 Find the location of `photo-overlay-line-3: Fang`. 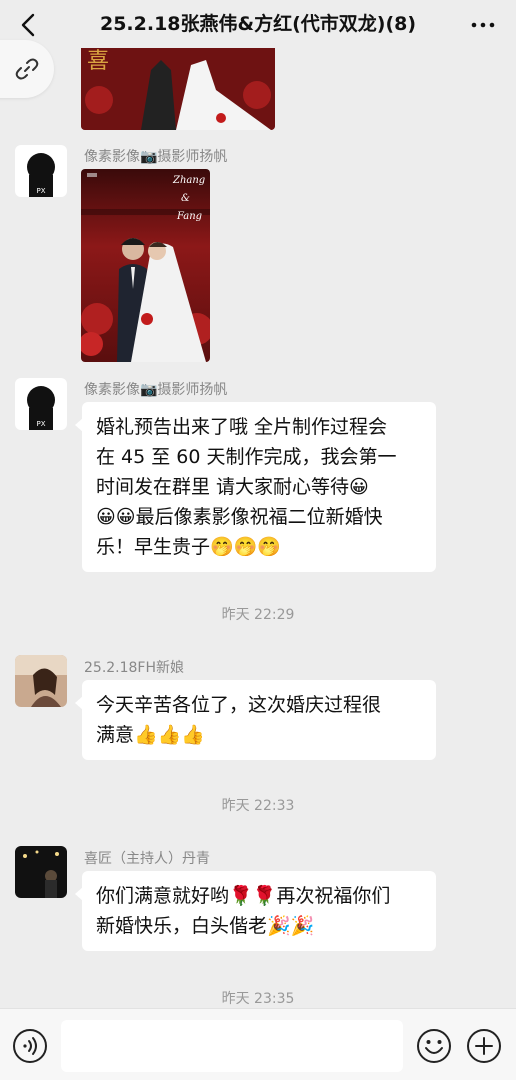

photo-overlay-line-3: Fang is located at coordinates (189, 216).